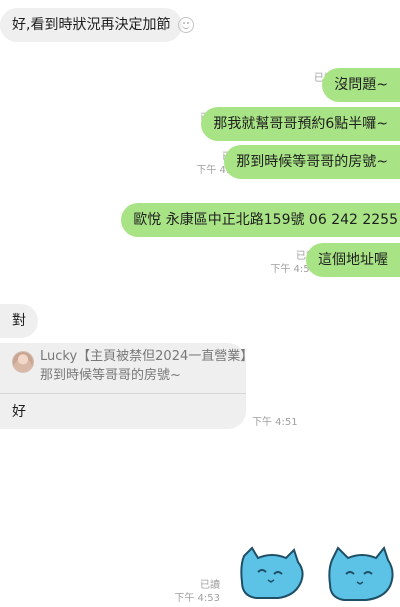 The height and width of the screenshot is (607, 400). I want to click on message-meta: 下午 4:51, so click(275, 422).